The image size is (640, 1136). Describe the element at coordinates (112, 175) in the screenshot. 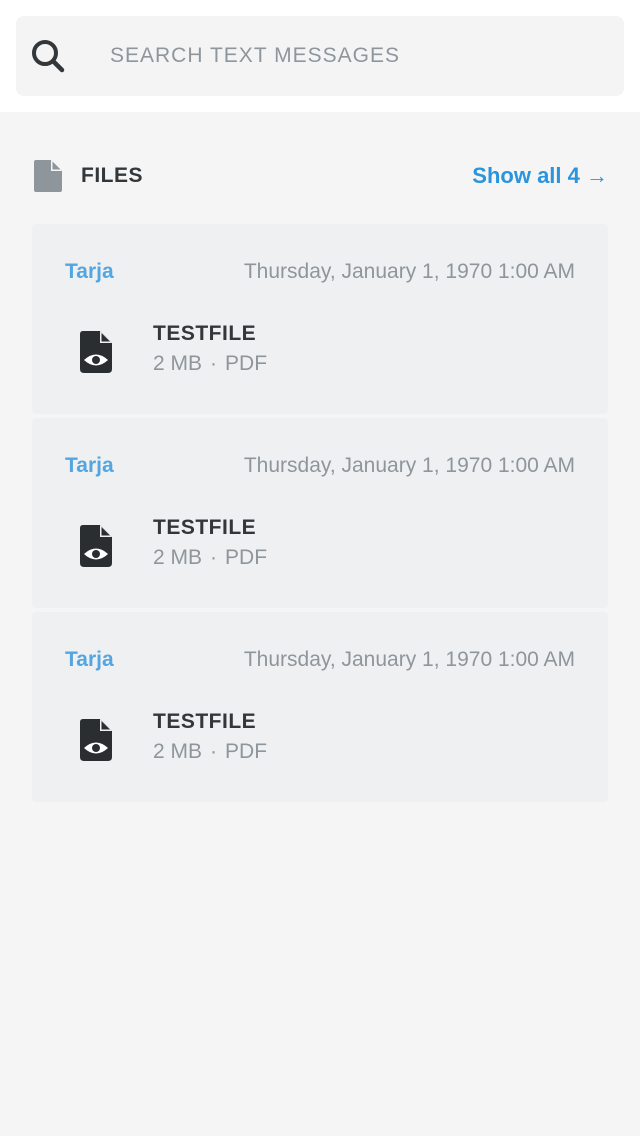

I see `section-title: FILES` at that location.